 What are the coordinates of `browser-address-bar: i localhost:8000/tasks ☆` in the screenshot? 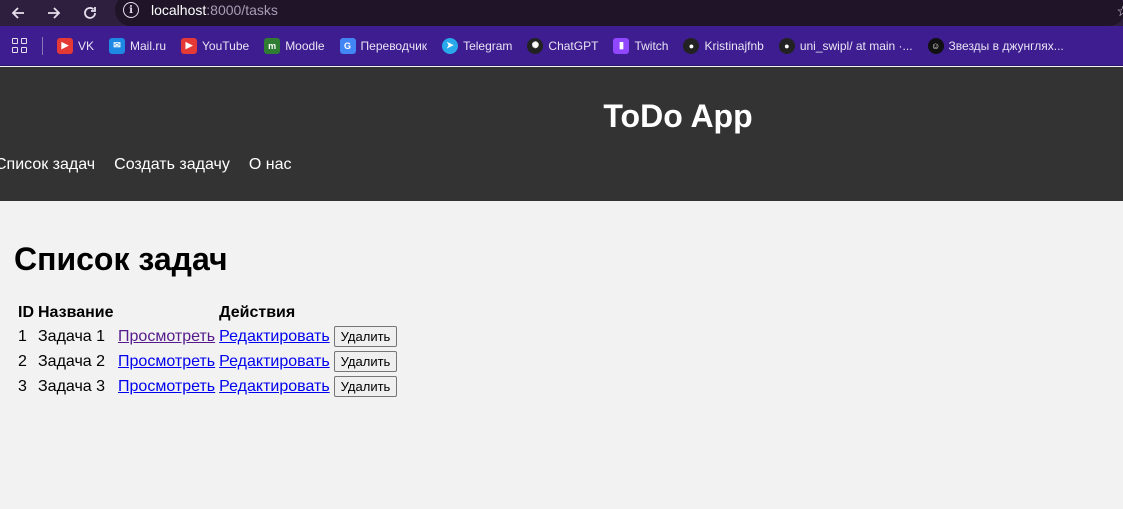 It's located at (561, 13).